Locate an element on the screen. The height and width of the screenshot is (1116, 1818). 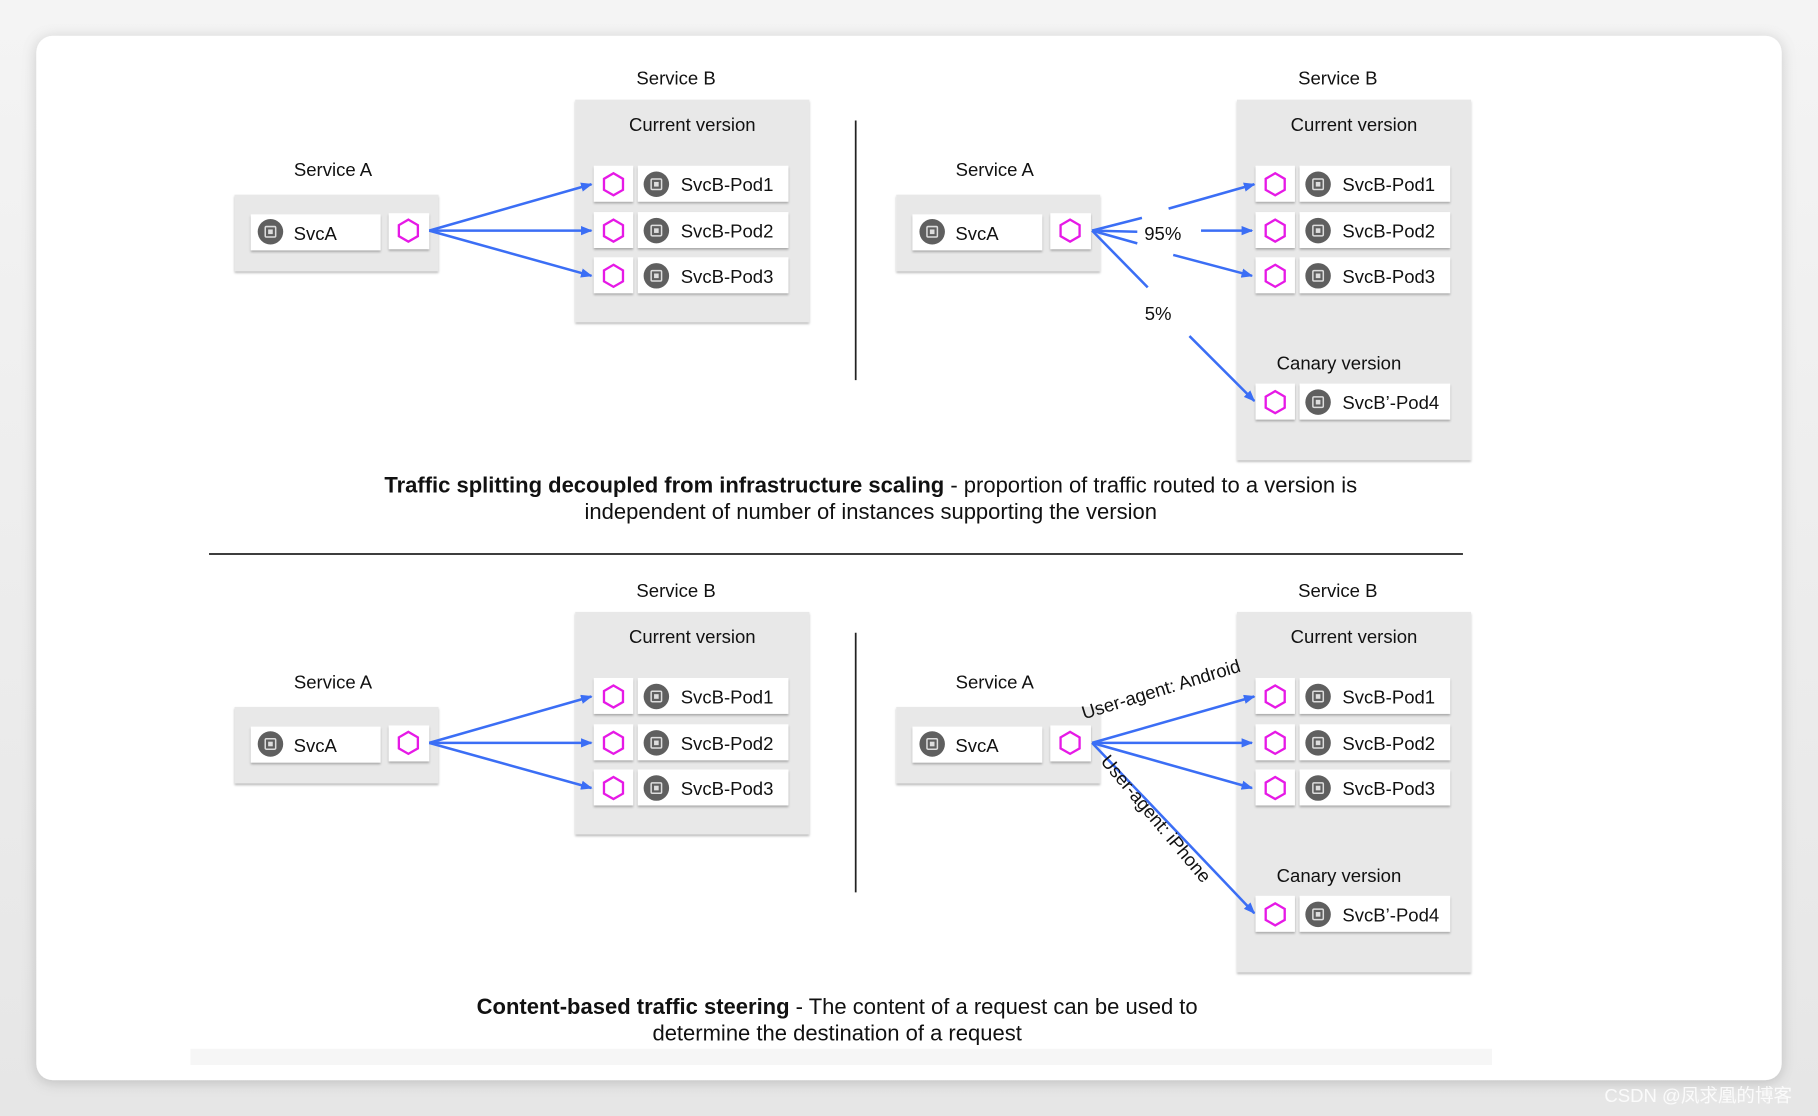
watermark: CSDN @凤求凰的博客 is located at coordinates (1698, 1095).